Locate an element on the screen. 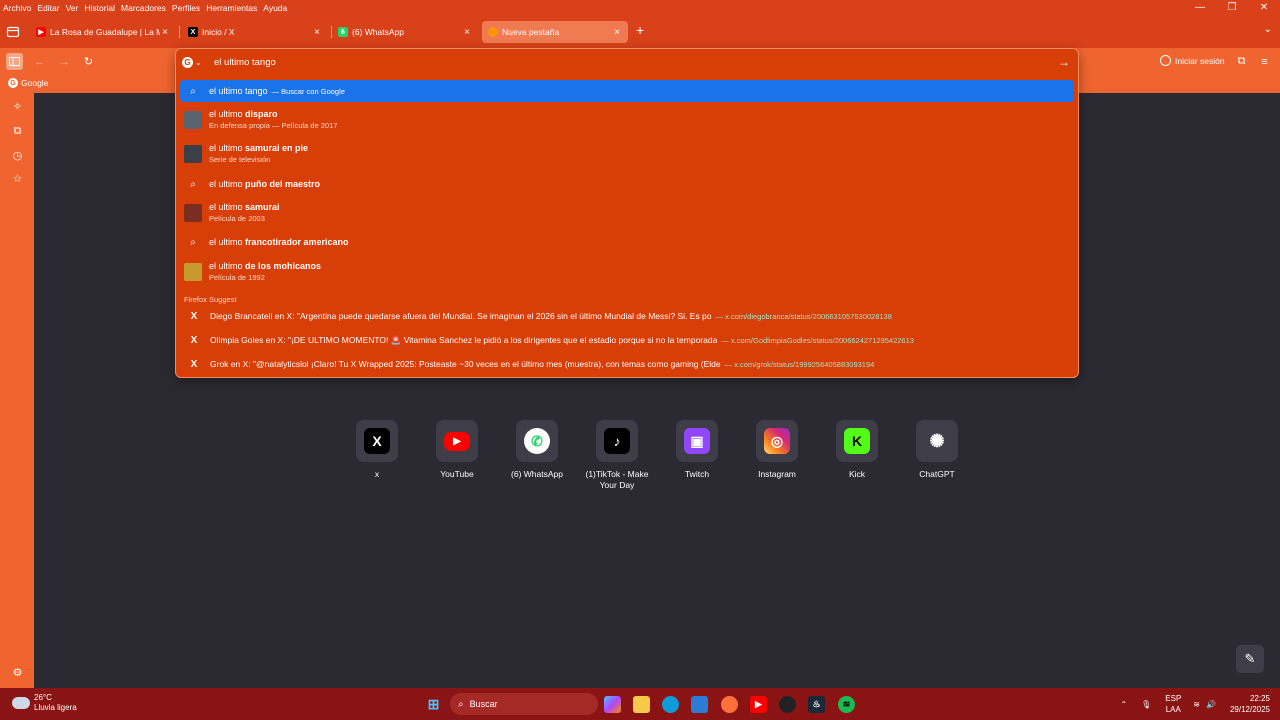 Image resolution: width=1280 pixels, height=720 pixels. shortcut-tile: X is located at coordinates (377, 441).